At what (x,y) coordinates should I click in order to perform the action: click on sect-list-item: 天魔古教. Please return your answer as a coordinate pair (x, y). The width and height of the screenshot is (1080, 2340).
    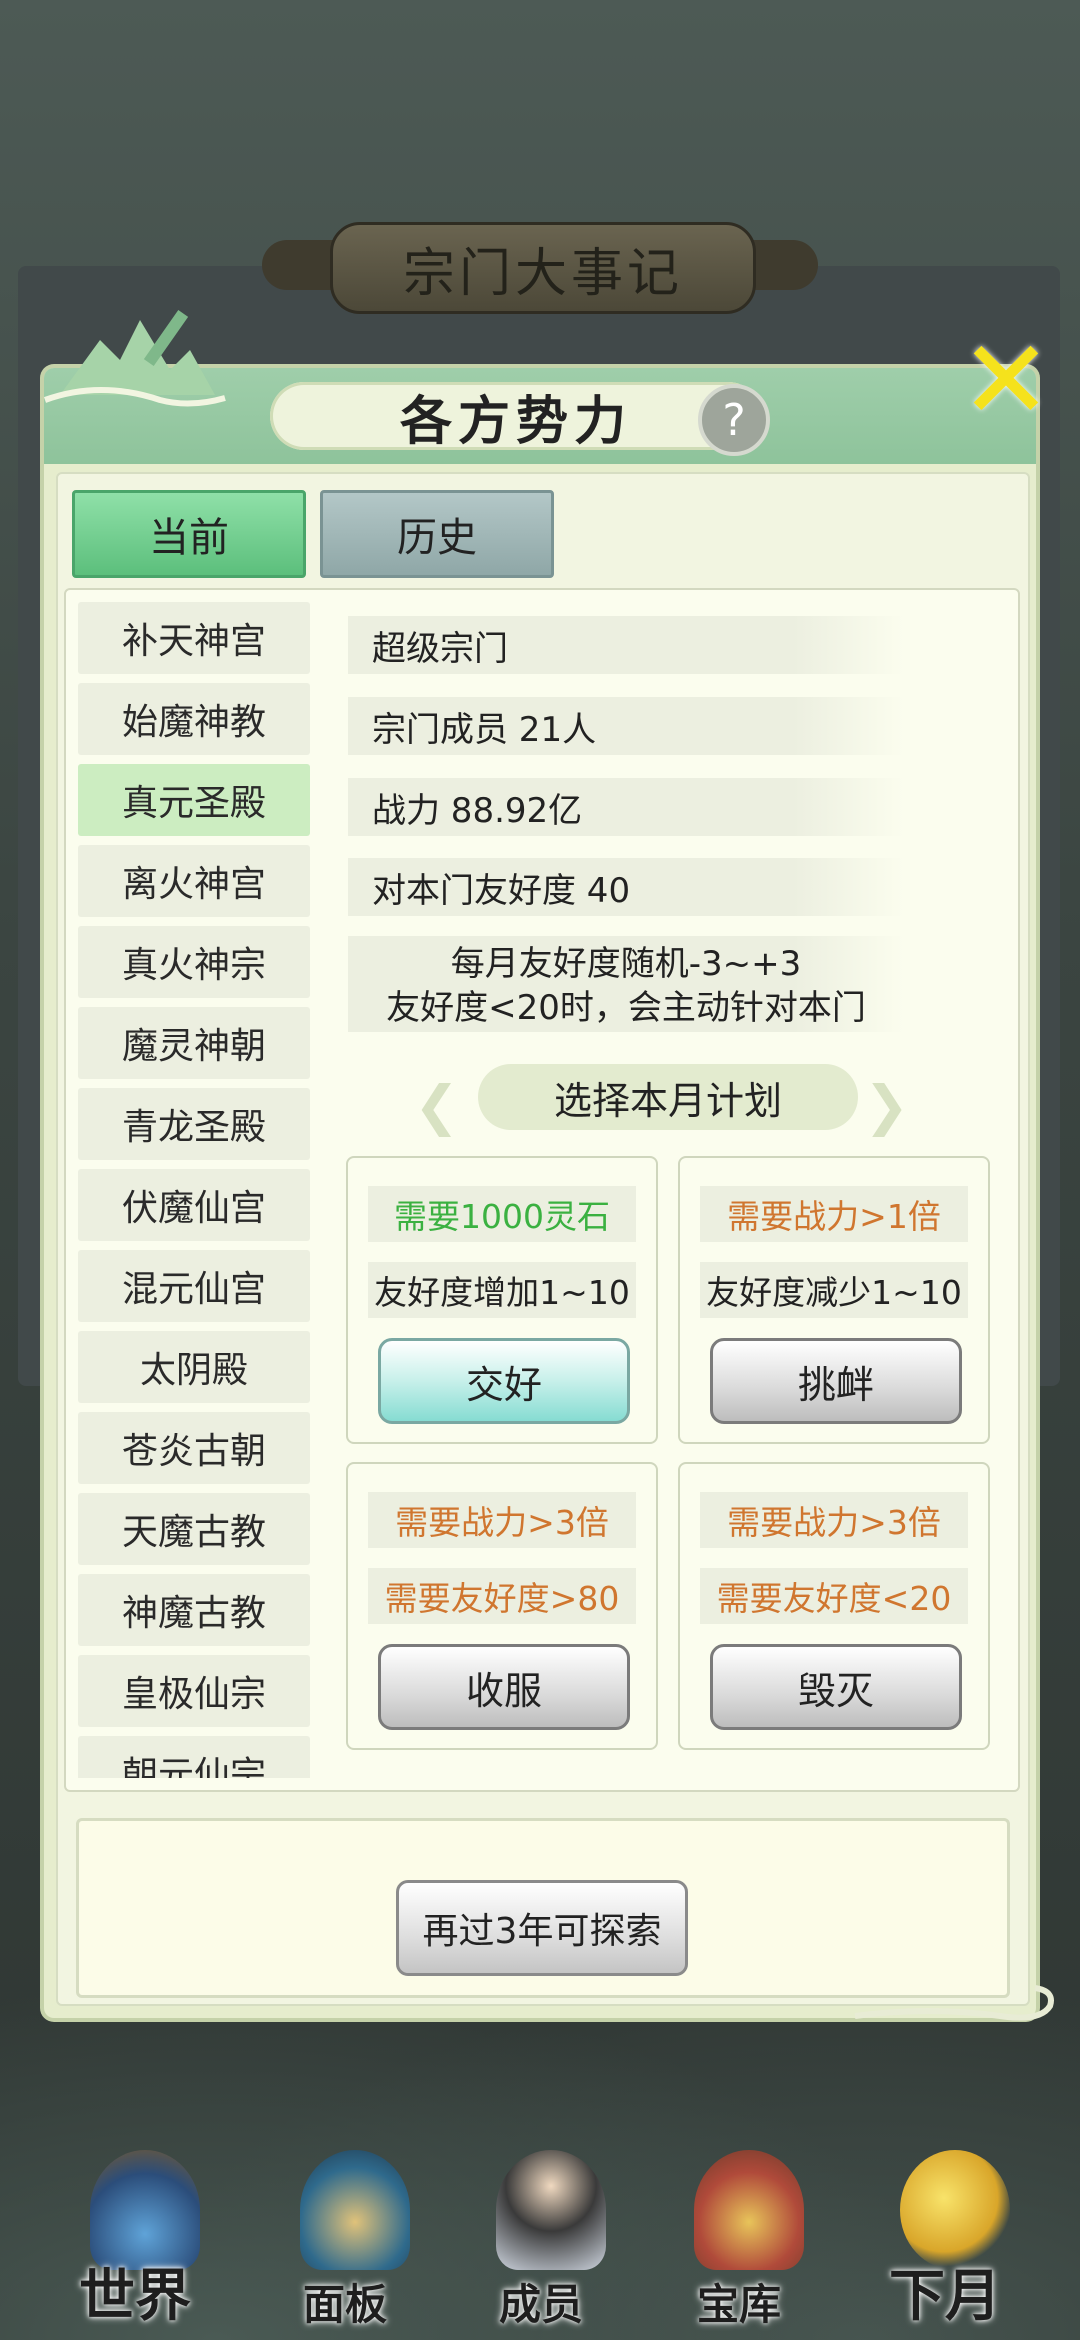
    Looking at the image, I should click on (194, 1529).